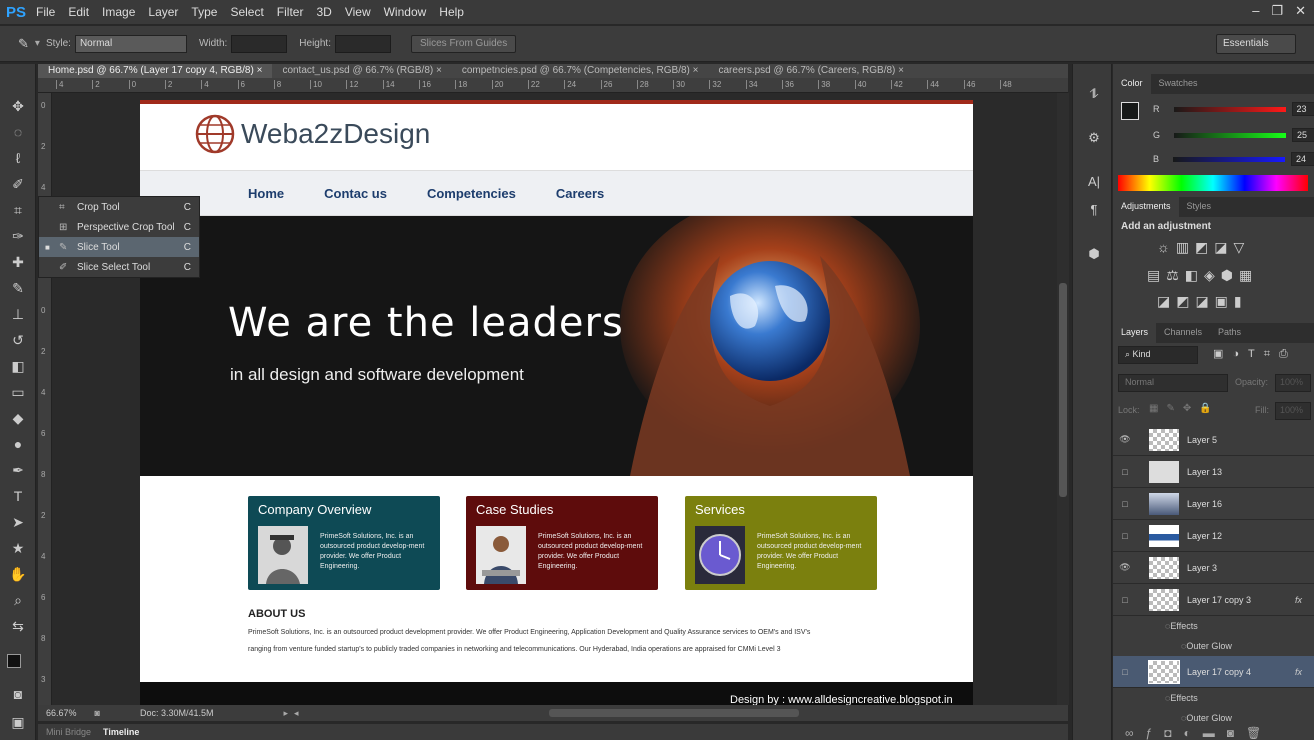 Image resolution: width=1314 pixels, height=740 pixels. What do you see at coordinates (1183, 333) in the screenshot?
I see `tab-channels: Channels` at bounding box center [1183, 333].